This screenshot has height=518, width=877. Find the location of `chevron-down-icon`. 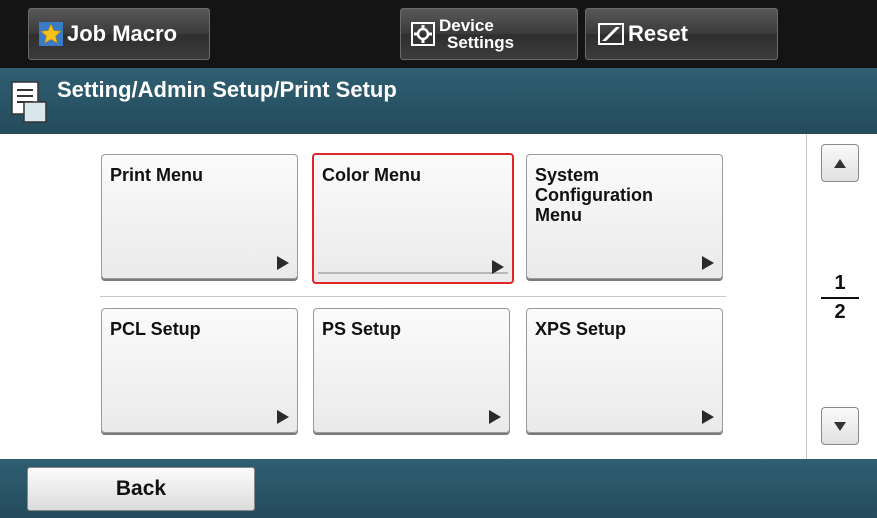

chevron-down-icon is located at coordinates (840, 426).